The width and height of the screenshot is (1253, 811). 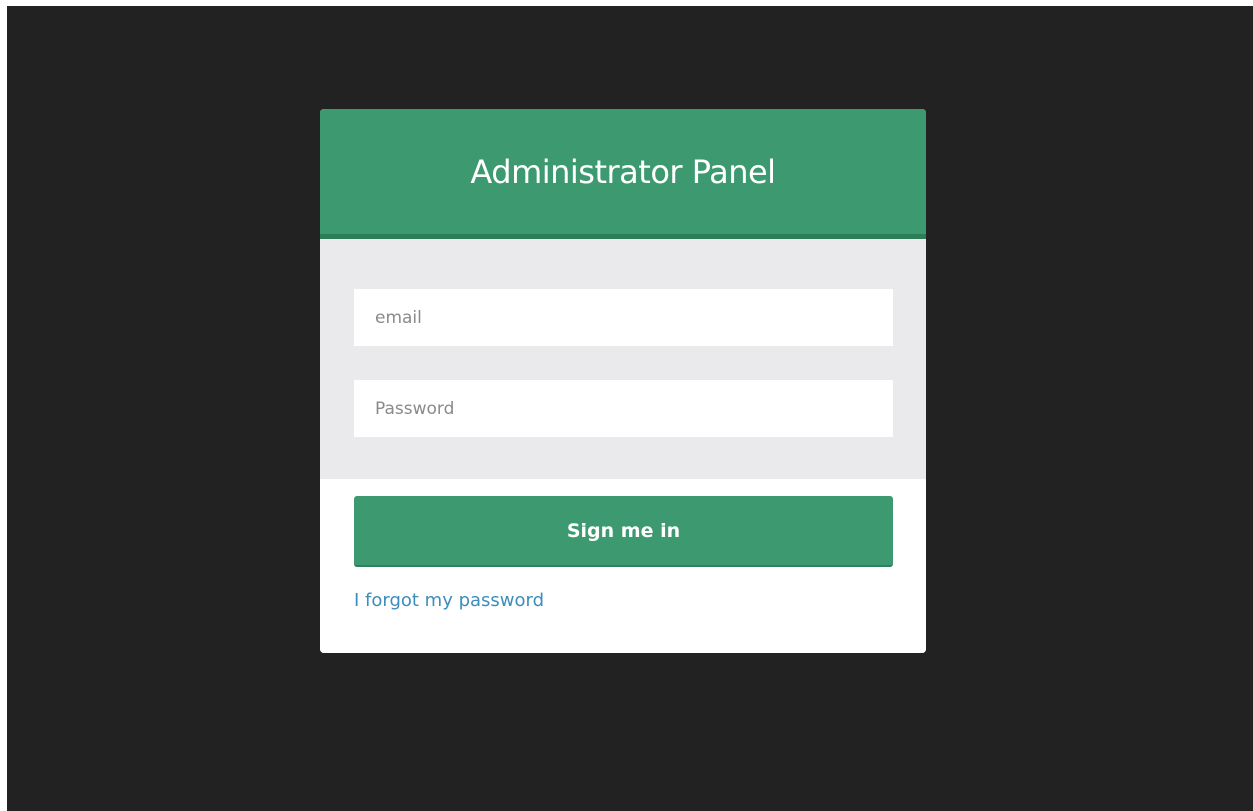 What do you see at coordinates (623, 408) in the screenshot?
I see `password-field` at bounding box center [623, 408].